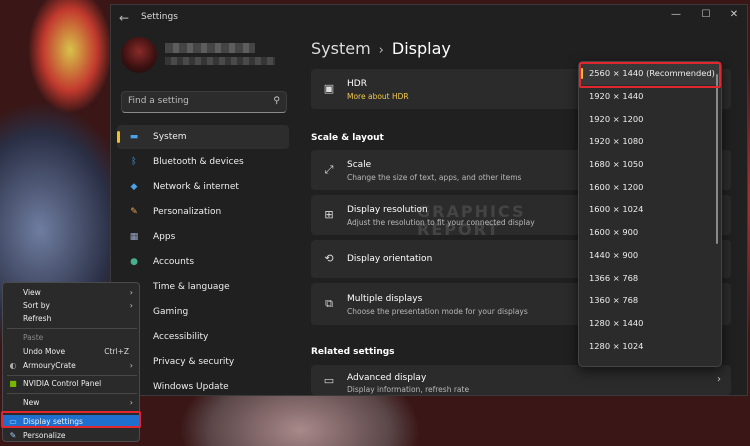  What do you see at coordinates (159, 17) in the screenshot?
I see `app-title: Settings` at bounding box center [159, 17].